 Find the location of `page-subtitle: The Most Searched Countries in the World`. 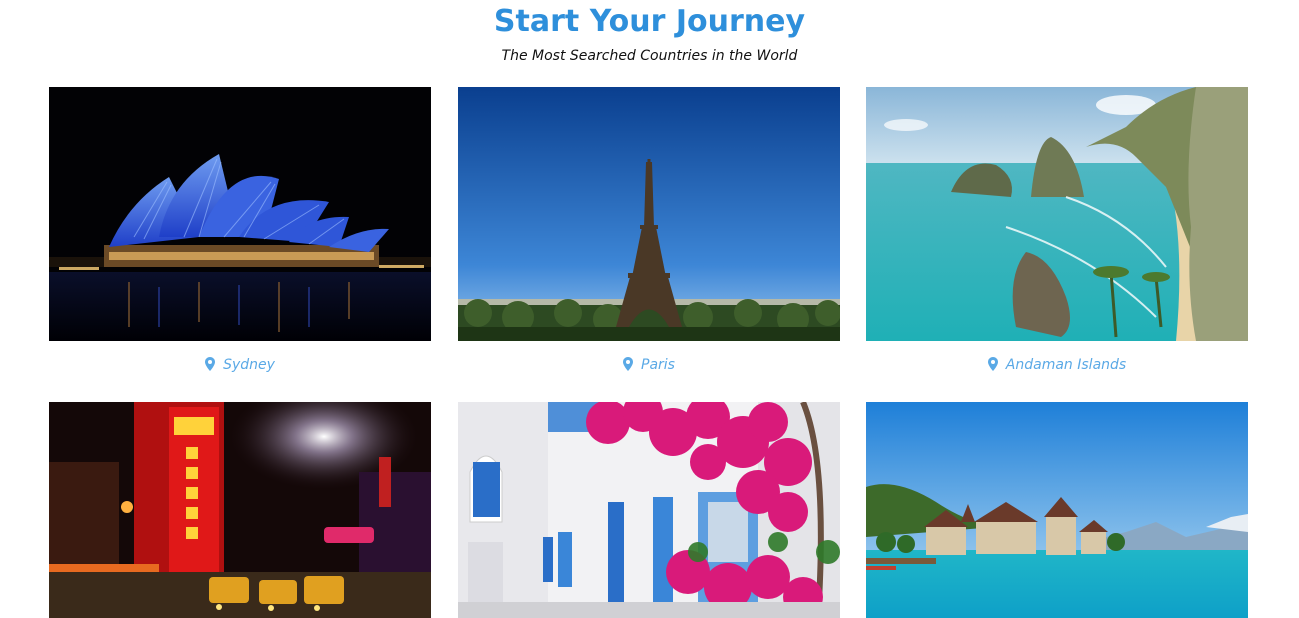

page-subtitle: The Most Searched Countries in the World is located at coordinates (649, 56).